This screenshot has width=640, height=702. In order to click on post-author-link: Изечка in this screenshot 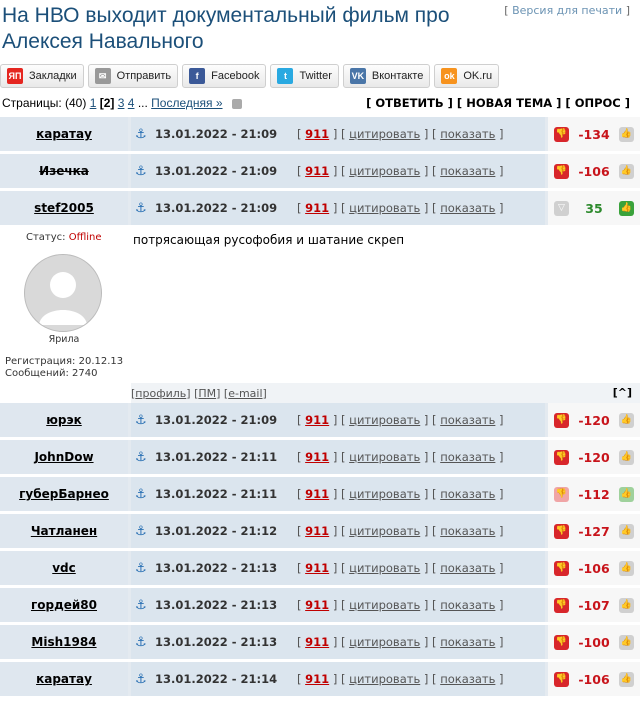, I will do `click(64, 171)`.